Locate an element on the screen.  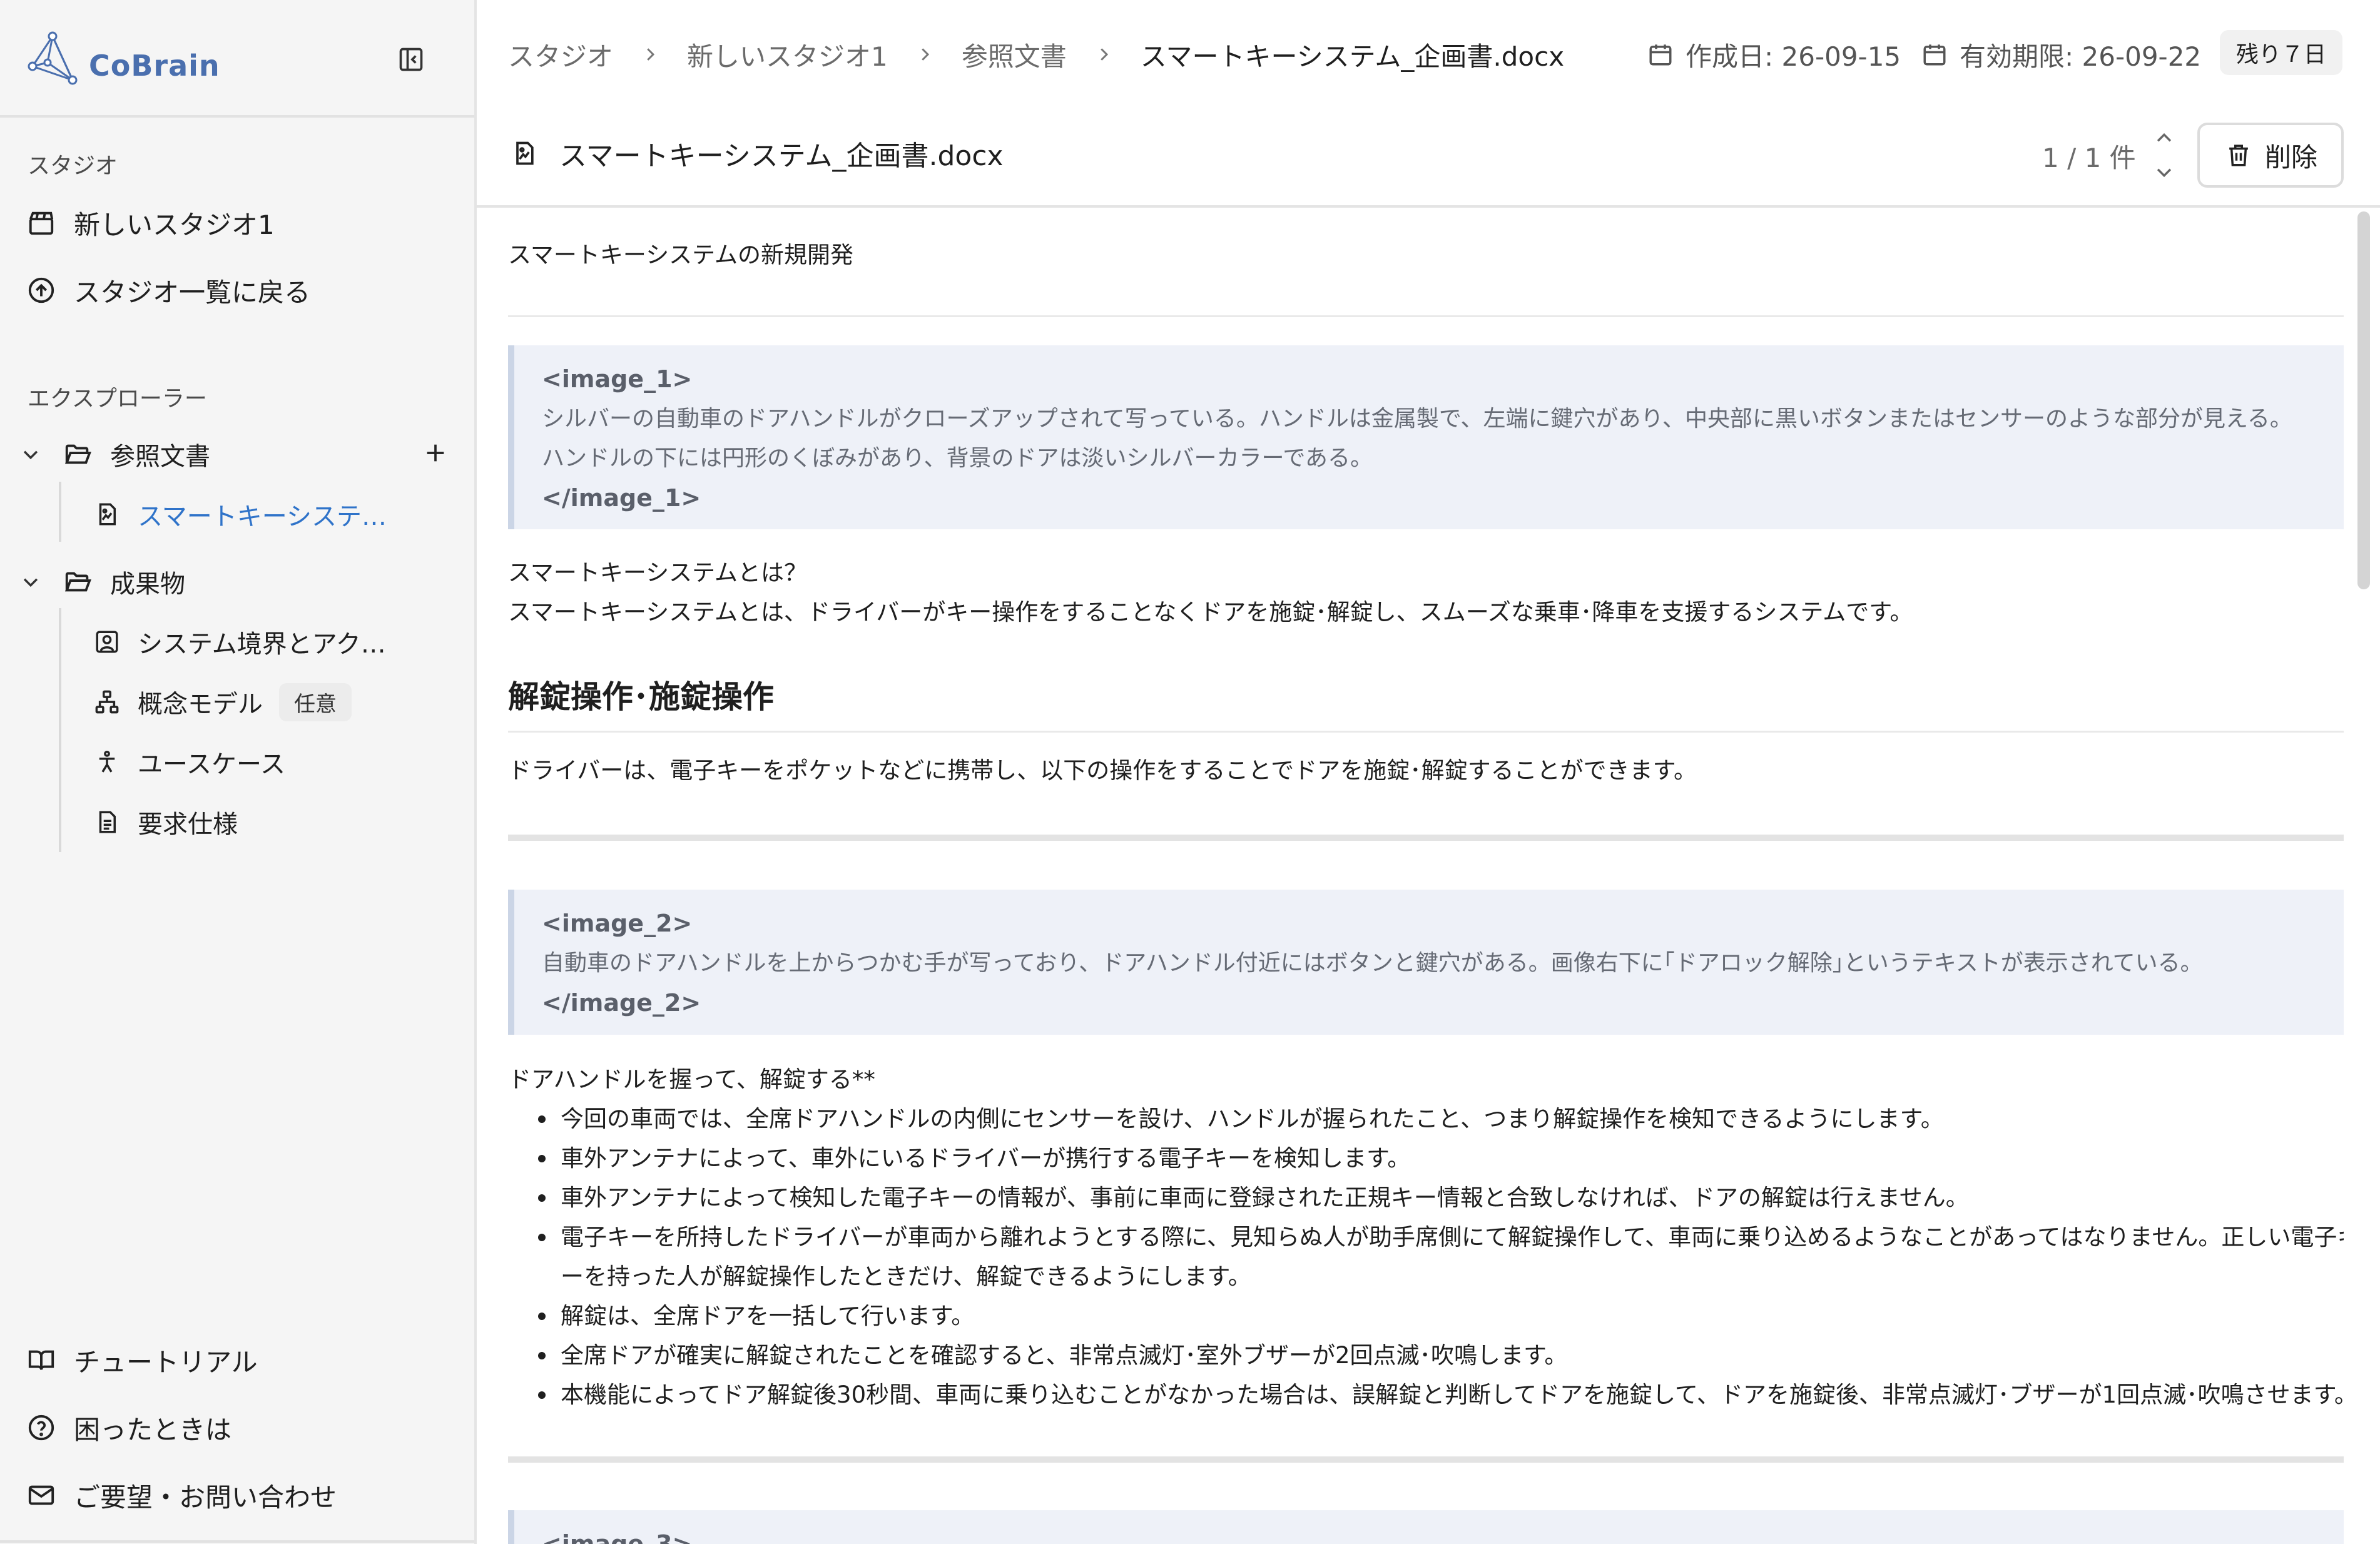
tree-item-conceptual-model: 概念モデル 任意 is located at coordinates (222, 702).